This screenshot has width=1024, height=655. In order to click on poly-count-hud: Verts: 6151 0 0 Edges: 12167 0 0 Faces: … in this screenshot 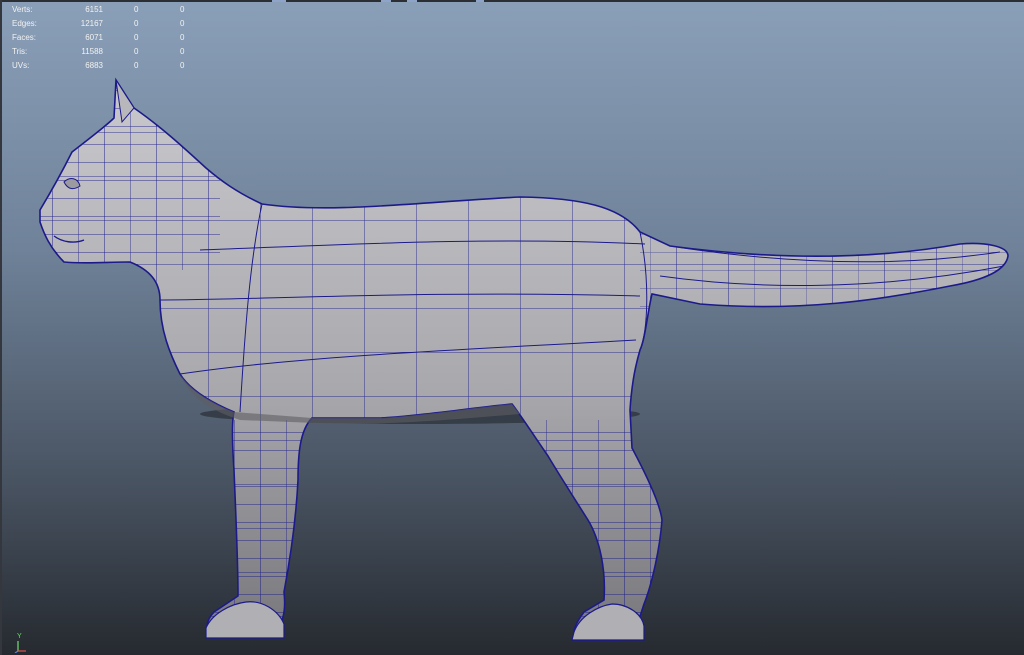, I will do `click(105, 38)`.